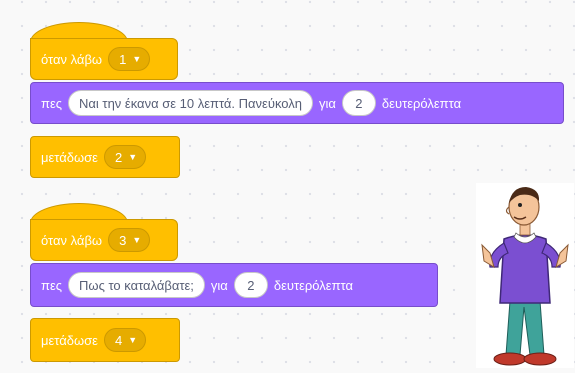 This screenshot has width=575, height=373. Describe the element at coordinates (118, 157) in the screenshot. I see `dropdown-value: 2` at that location.